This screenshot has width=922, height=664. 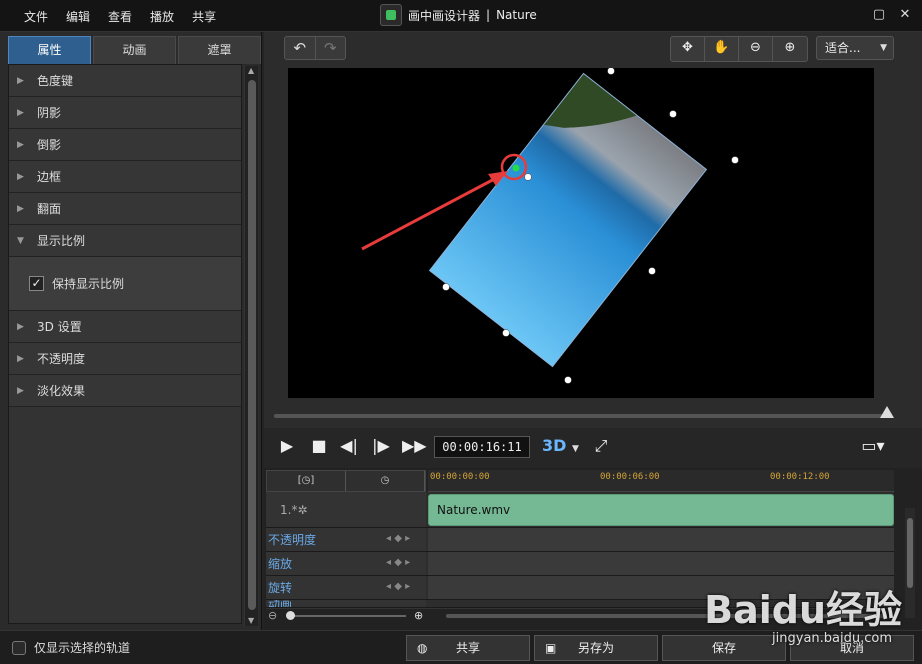 I want to click on prev-frame-icon: ◀|, so click(x=349, y=445).